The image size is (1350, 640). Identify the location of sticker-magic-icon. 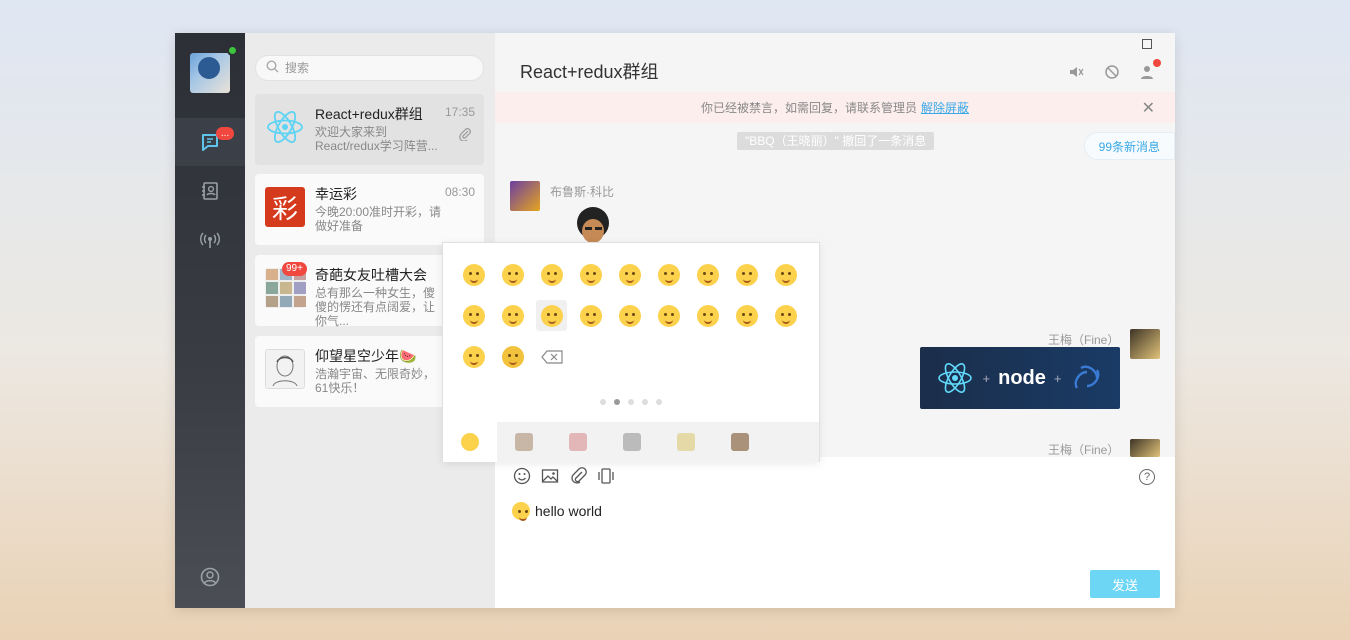
(686, 442).